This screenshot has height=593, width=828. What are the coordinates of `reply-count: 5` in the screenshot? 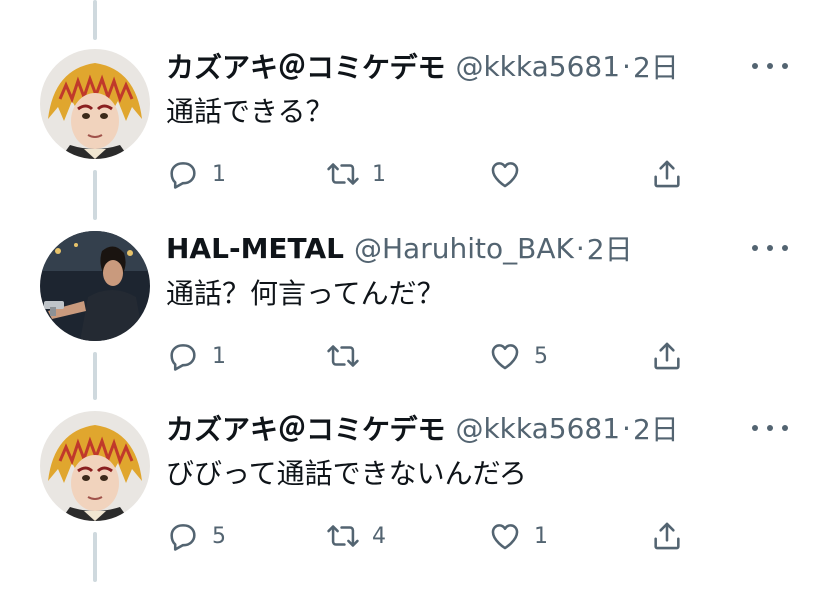 It's located at (219, 536).